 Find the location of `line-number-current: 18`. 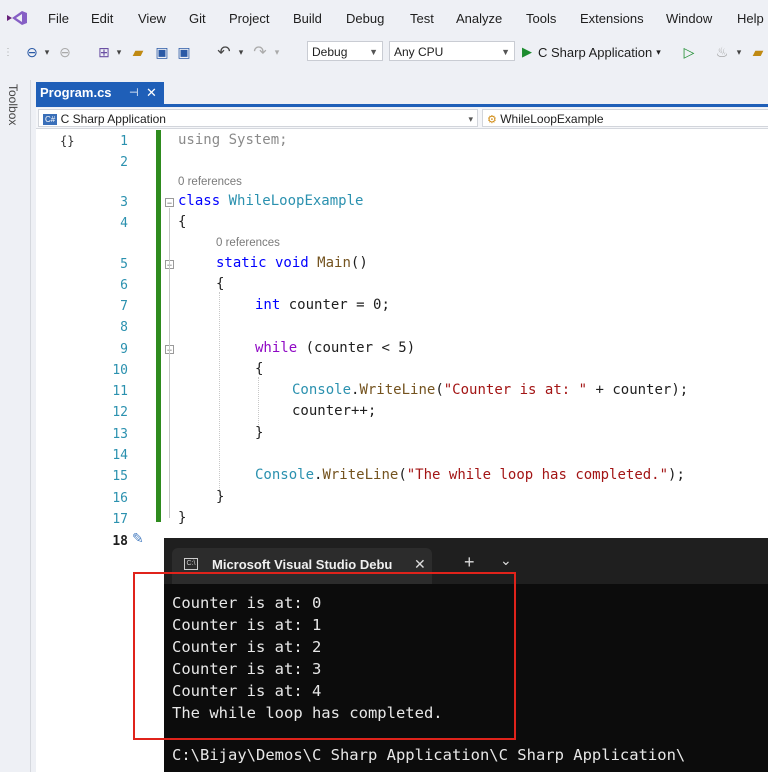

line-number-current: 18 is located at coordinates (120, 541).